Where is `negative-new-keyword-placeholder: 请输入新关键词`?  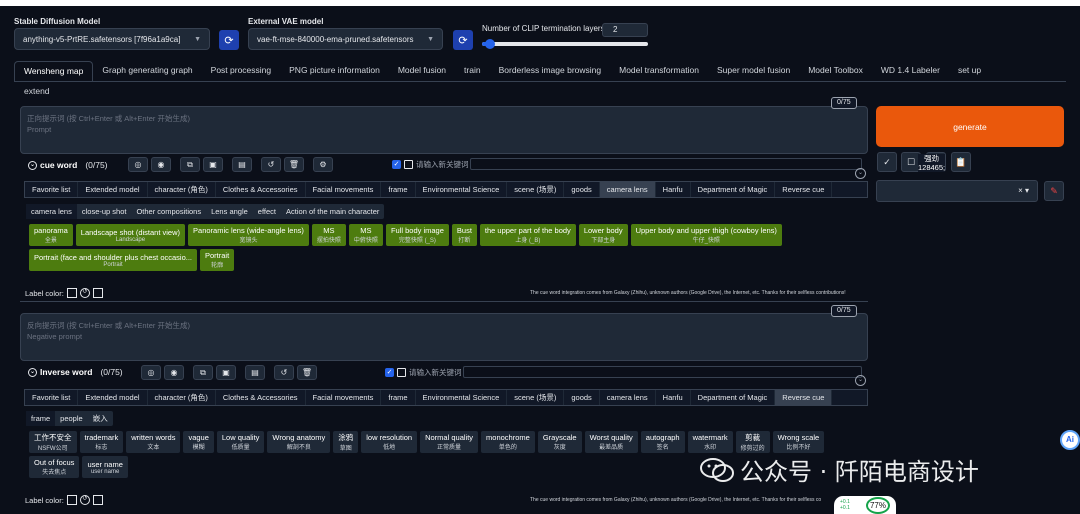 negative-new-keyword-placeholder: 请输入新关键词 is located at coordinates (435, 372).